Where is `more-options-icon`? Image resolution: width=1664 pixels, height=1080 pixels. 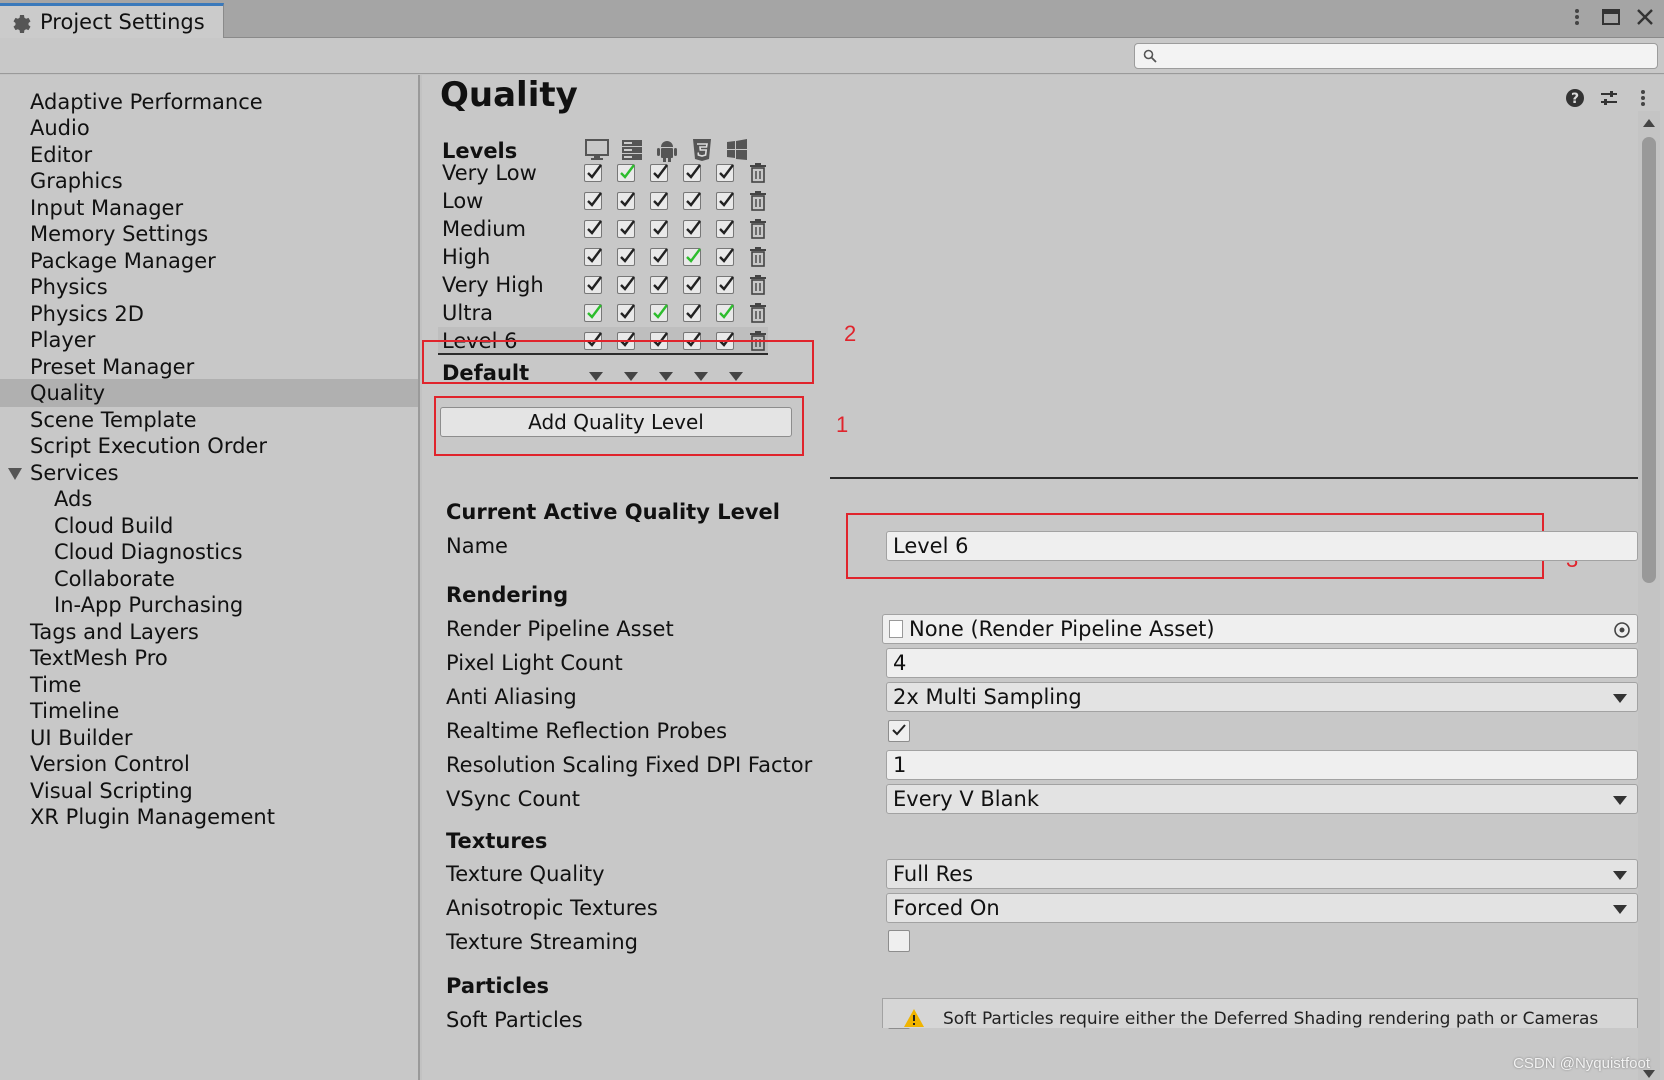
more-options-icon is located at coordinates (1577, 17).